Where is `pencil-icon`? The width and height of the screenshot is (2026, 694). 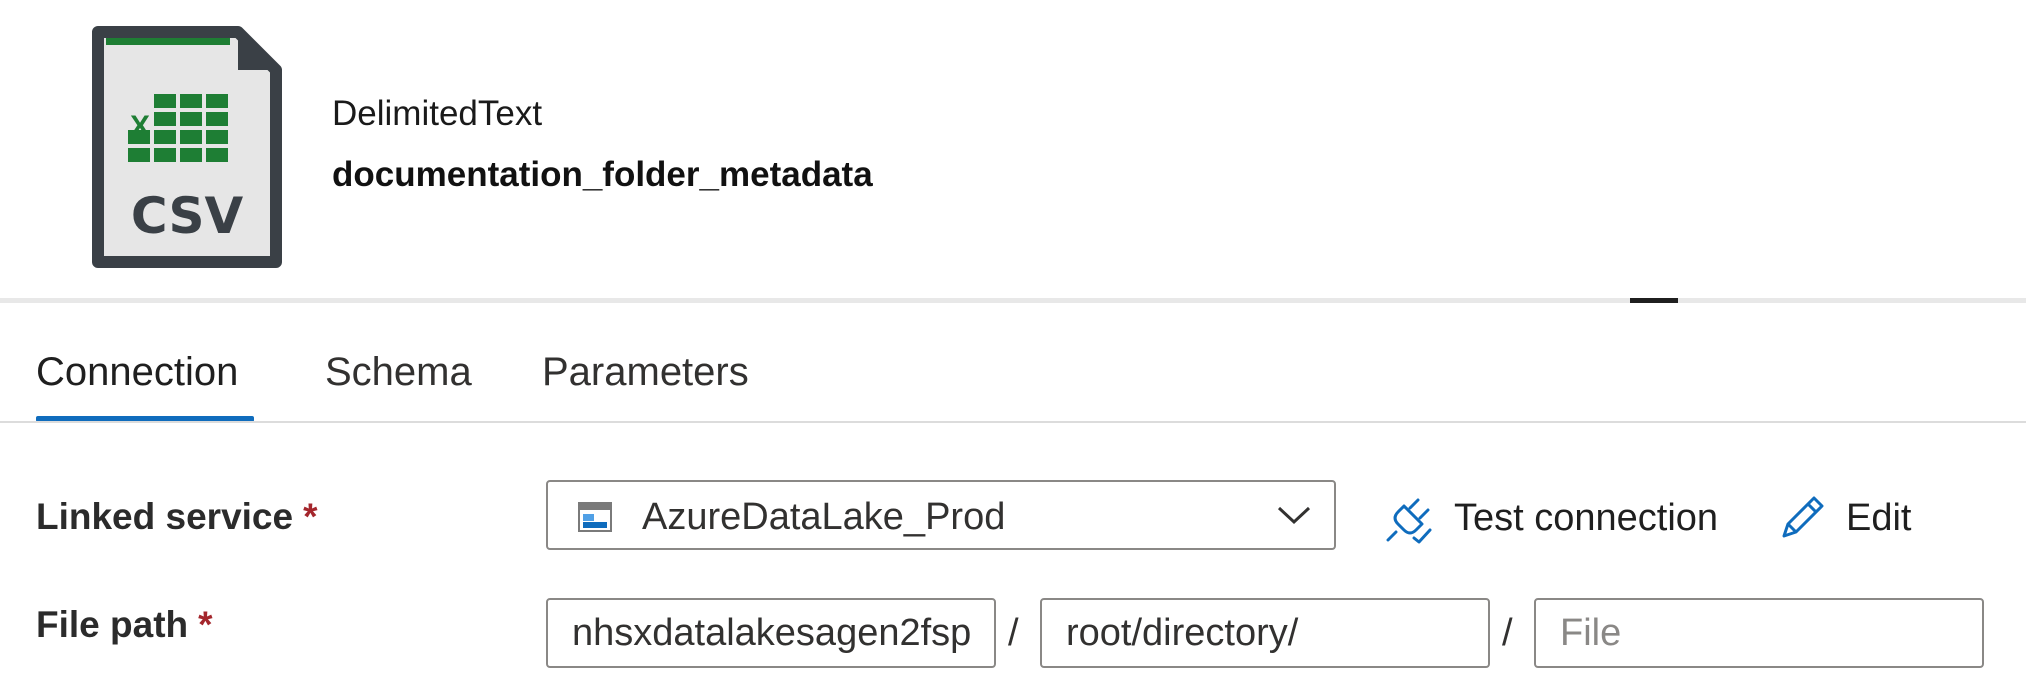
pencil-icon is located at coordinates (1803, 517).